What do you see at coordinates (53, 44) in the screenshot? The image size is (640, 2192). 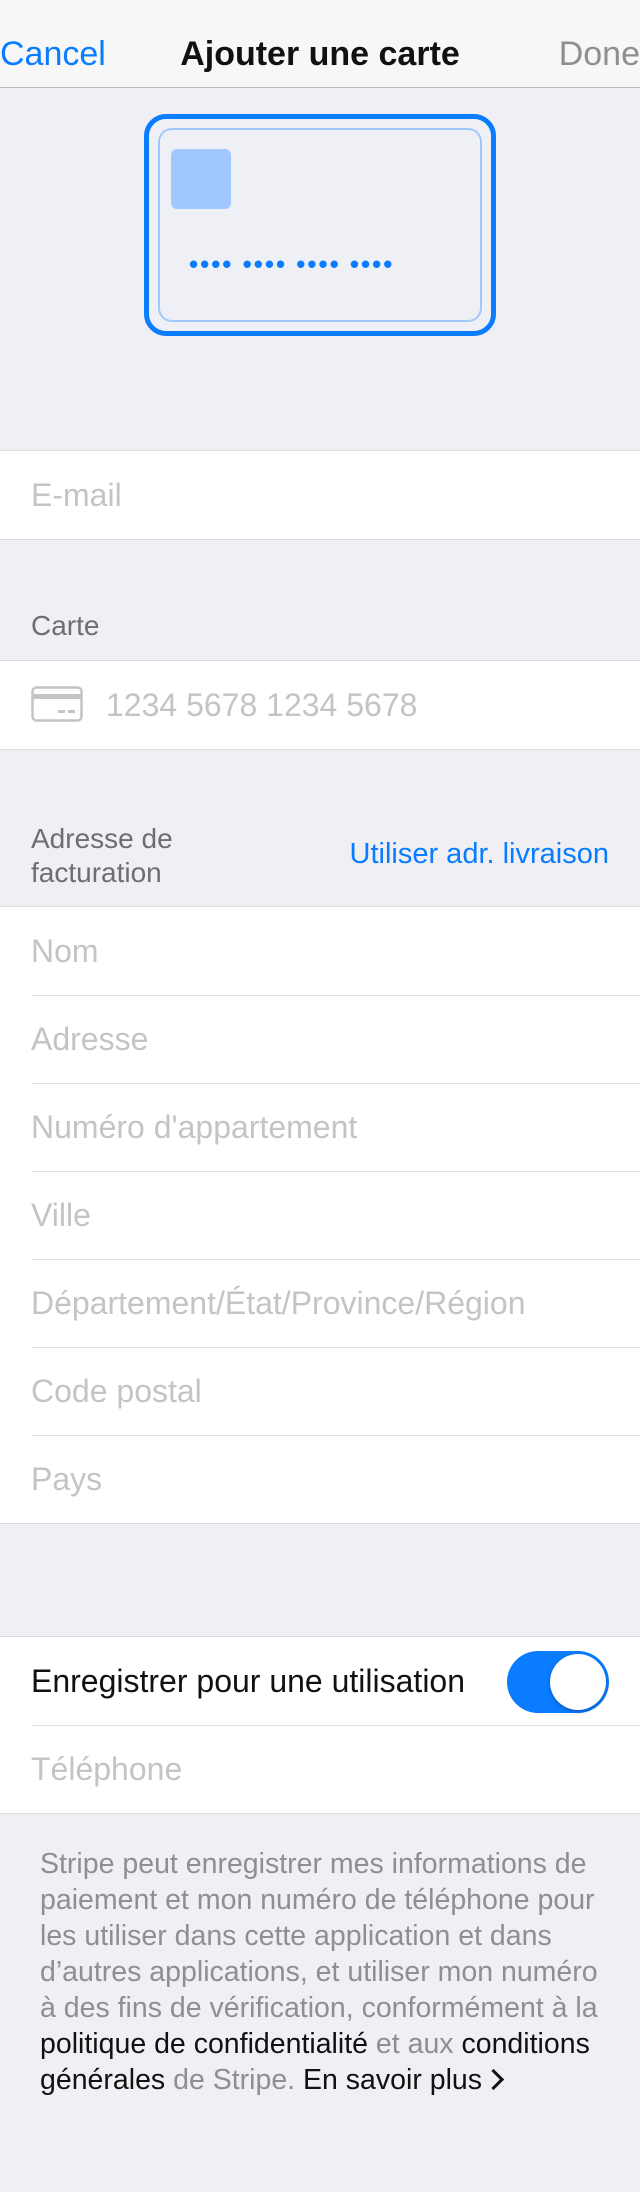 I see `cancel-button: Cancel` at bounding box center [53, 44].